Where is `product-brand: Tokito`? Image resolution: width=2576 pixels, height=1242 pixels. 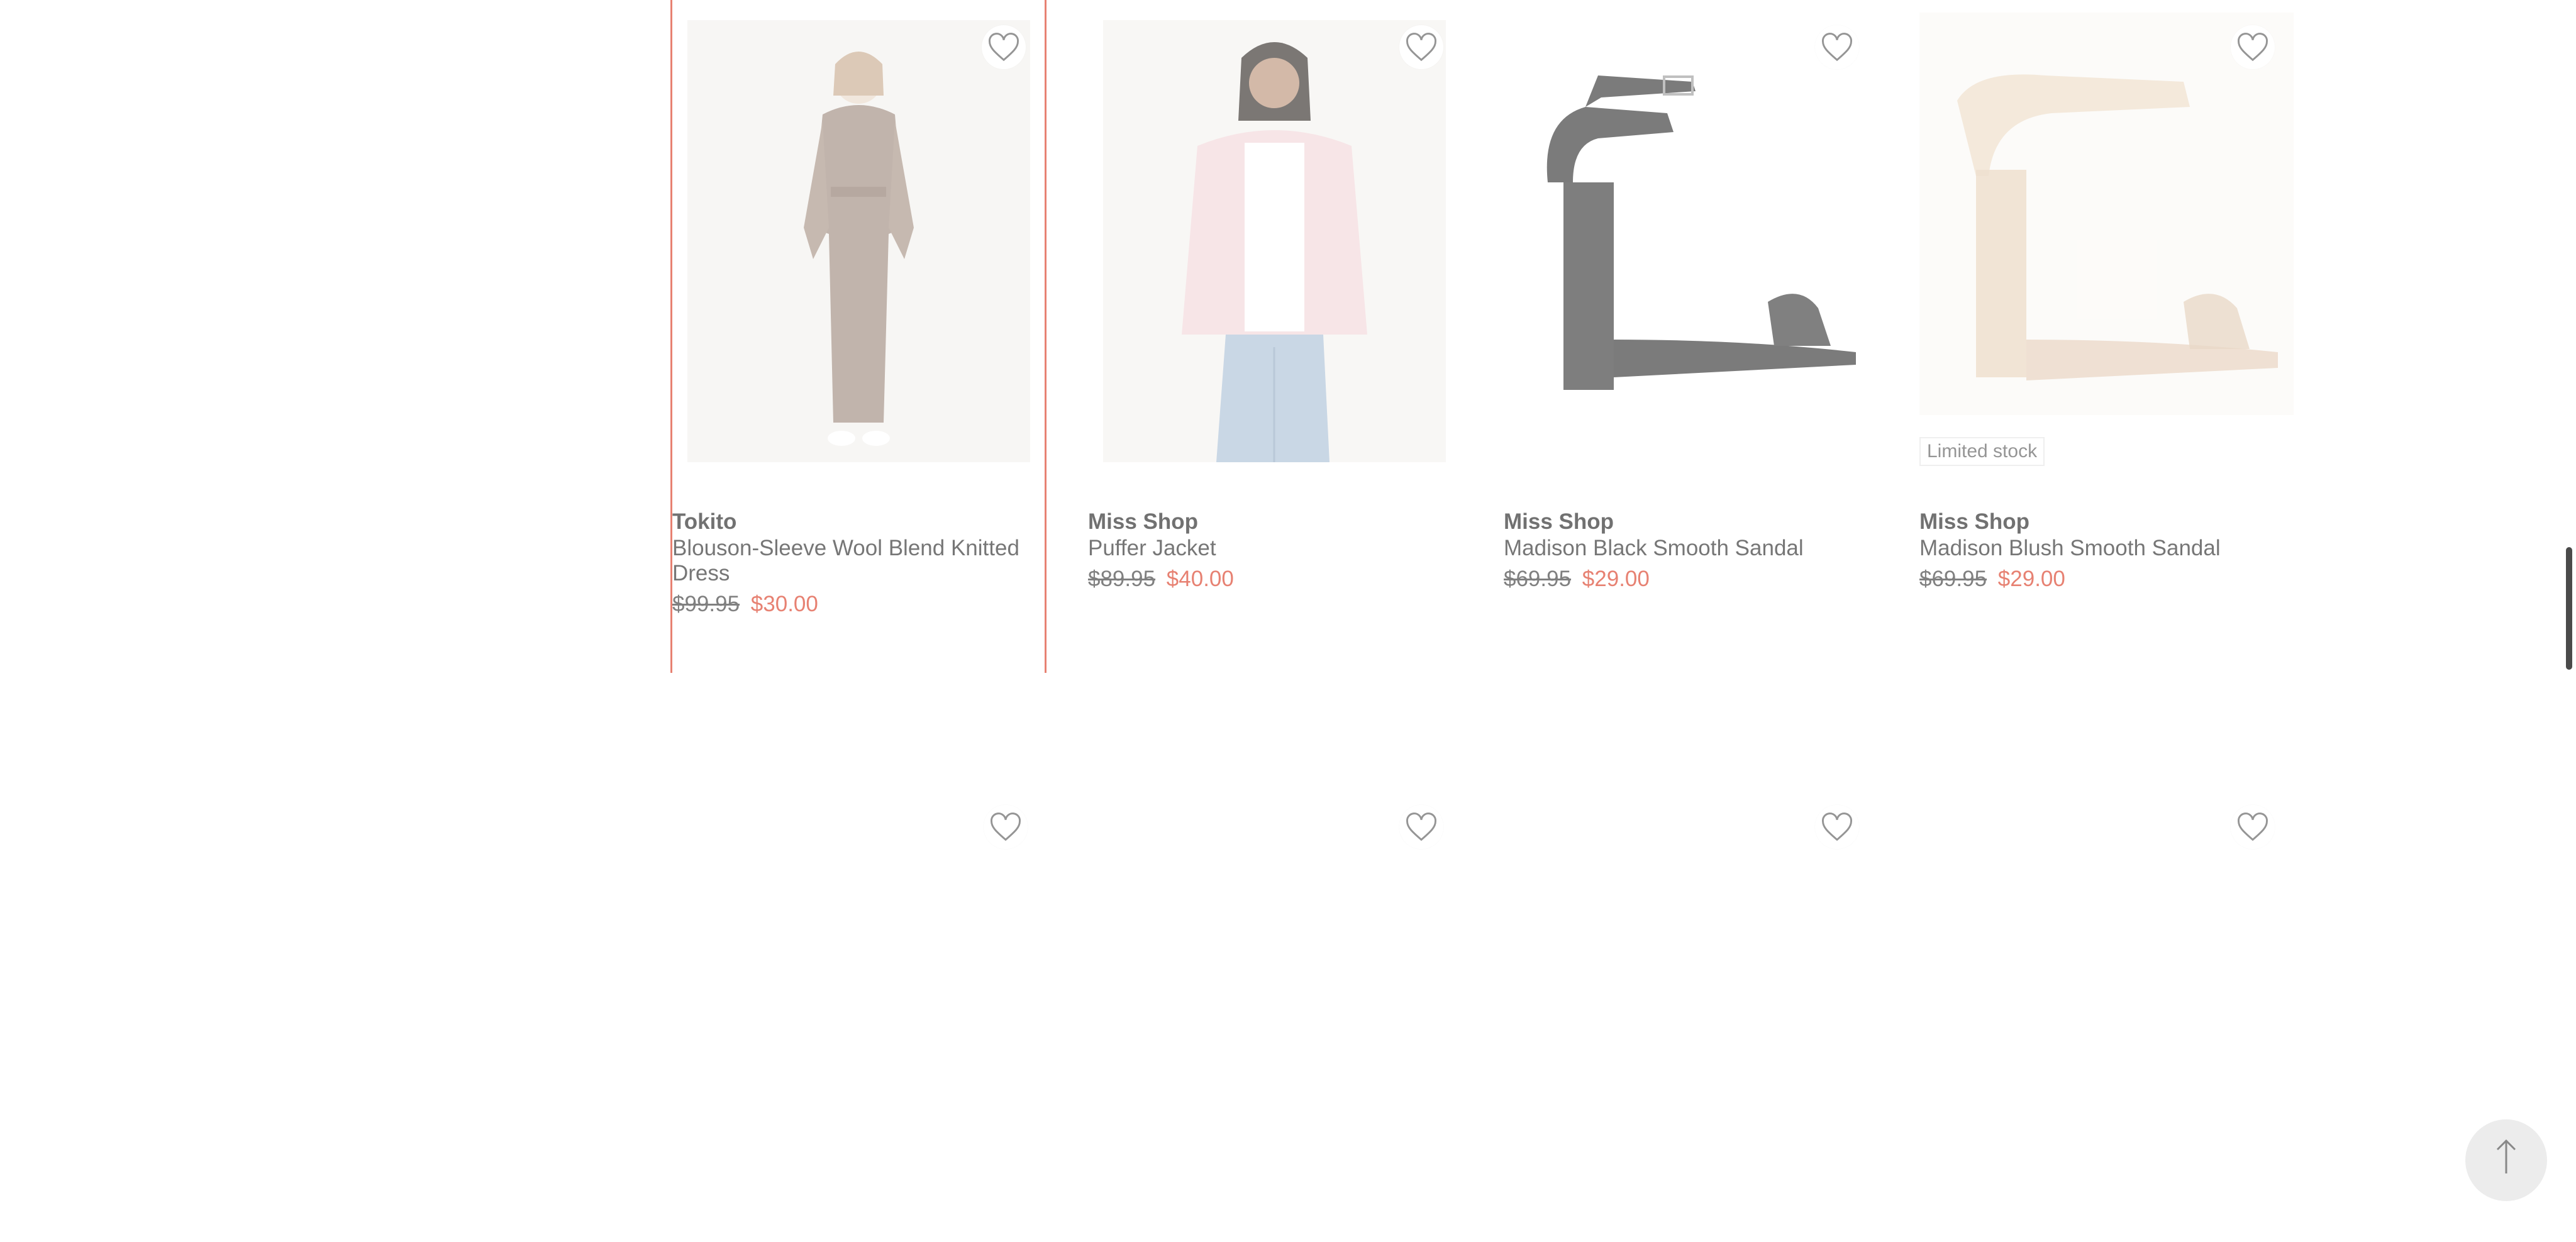 product-brand: Tokito is located at coordinates (704, 521).